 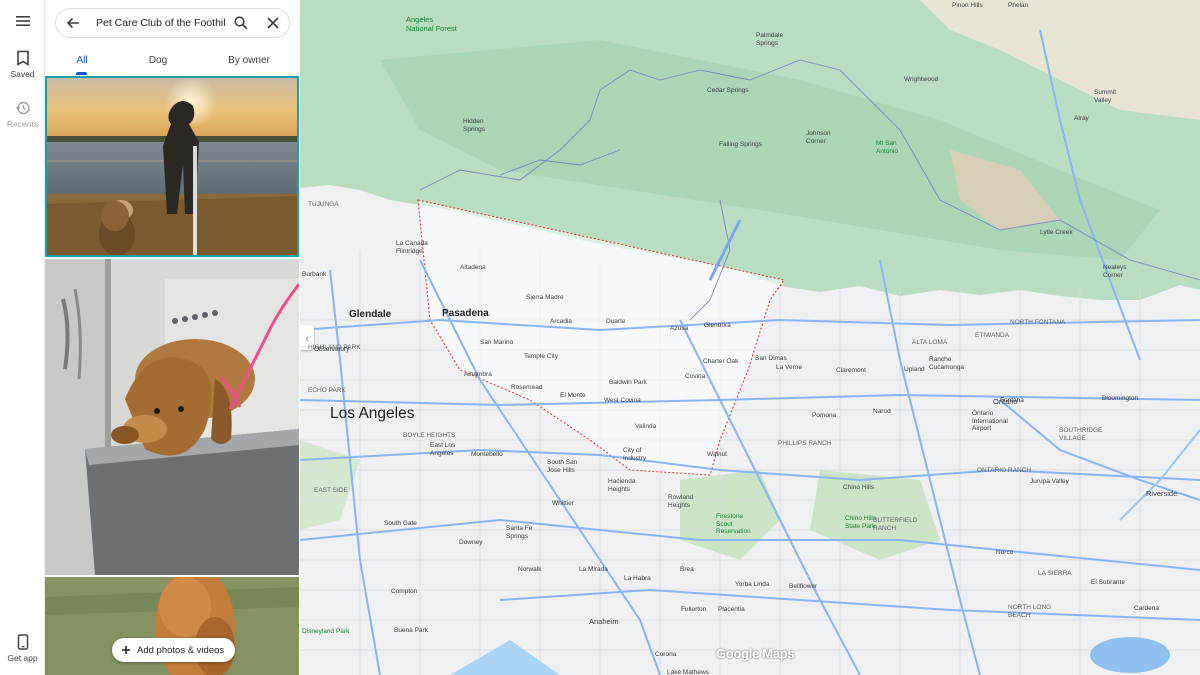 What do you see at coordinates (895, 524) in the screenshot?
I see `map-label: BUTTERFIELD RANCH` at bounding box center [895, 524].